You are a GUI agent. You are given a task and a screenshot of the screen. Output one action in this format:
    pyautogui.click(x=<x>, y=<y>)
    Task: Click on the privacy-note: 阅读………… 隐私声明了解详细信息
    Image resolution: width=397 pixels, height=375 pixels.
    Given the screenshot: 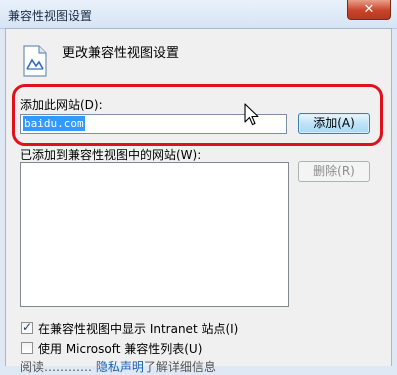 What is the action you would take?
    pyautogui.click(x=118, y=367)
    